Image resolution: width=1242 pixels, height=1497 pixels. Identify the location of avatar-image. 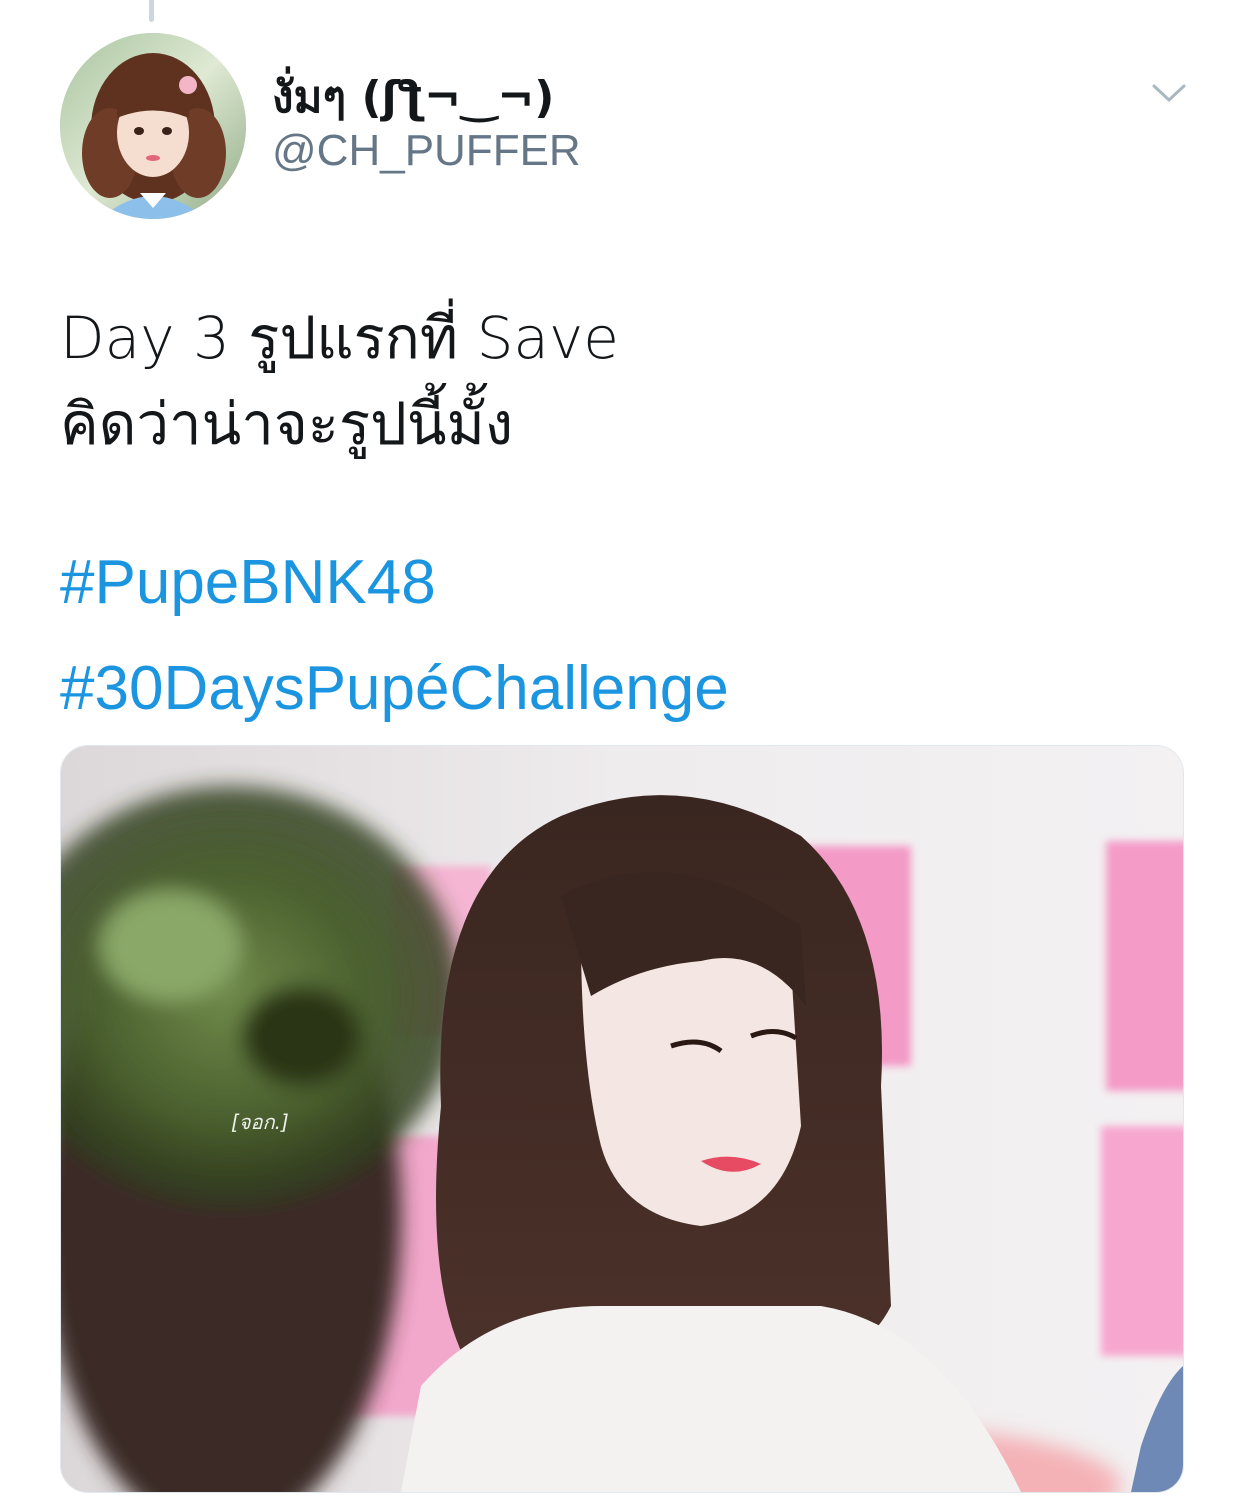
(153, 126).